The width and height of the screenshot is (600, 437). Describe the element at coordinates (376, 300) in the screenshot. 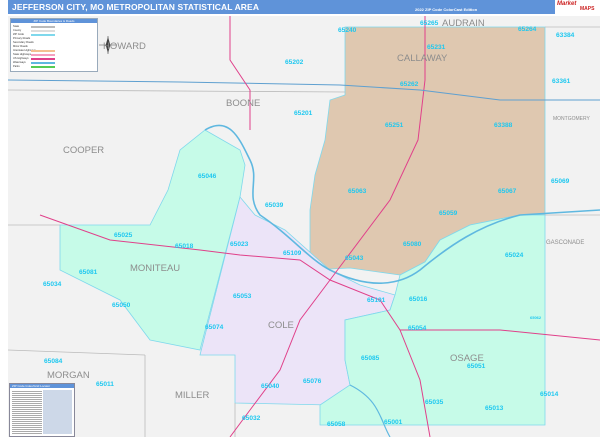

I see `zip-label: 65101` at that location.